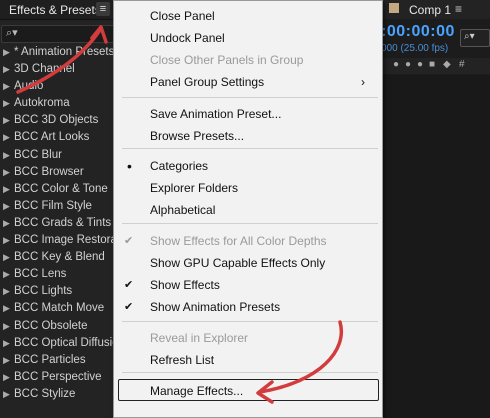  Describe the element at coordinates (436, 66) in the screenshot. I see `layer-switches-header: ● ● ● ■ ◆ #` at that location.